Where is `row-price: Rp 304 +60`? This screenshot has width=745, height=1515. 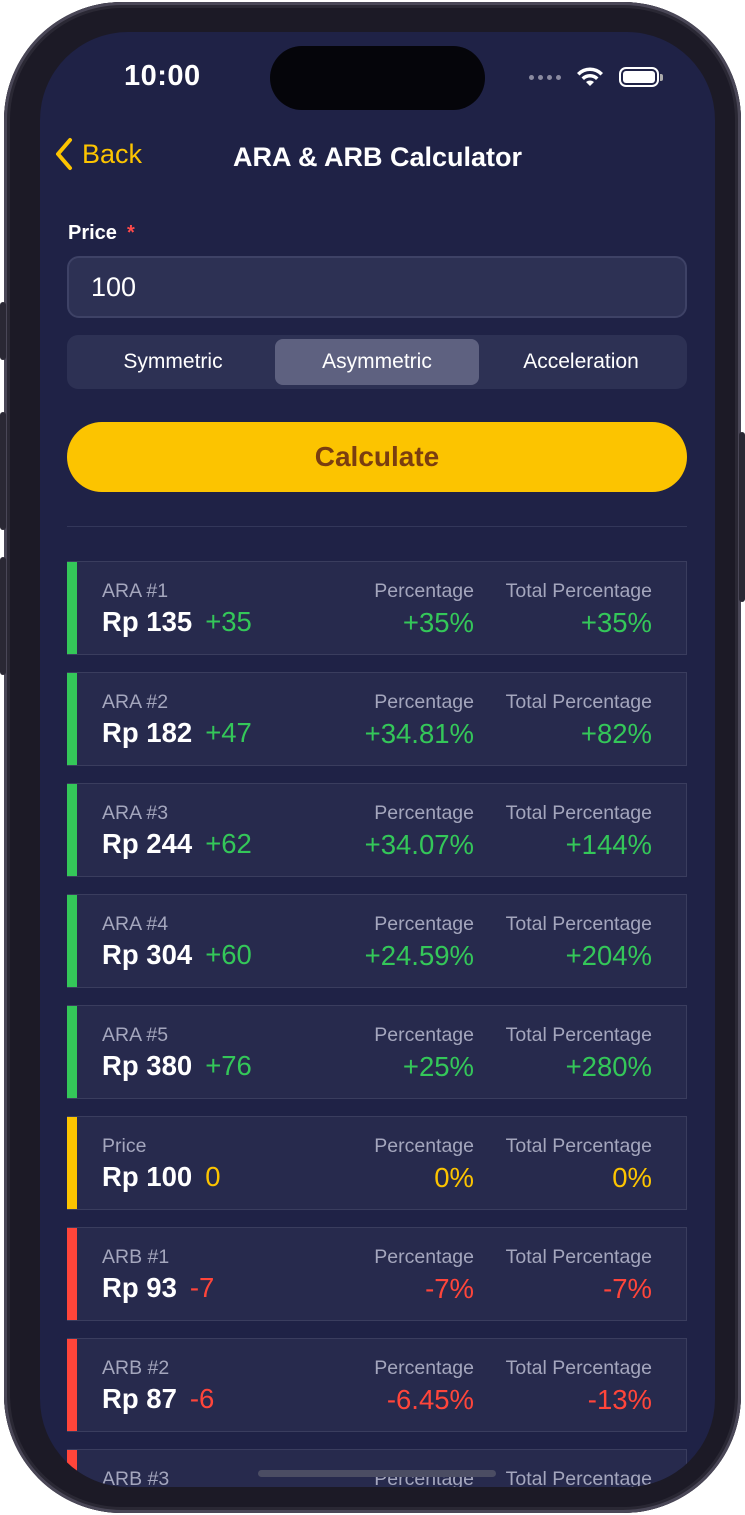
row-price: Rp 304 +60 is located at coordinates (177, 955).